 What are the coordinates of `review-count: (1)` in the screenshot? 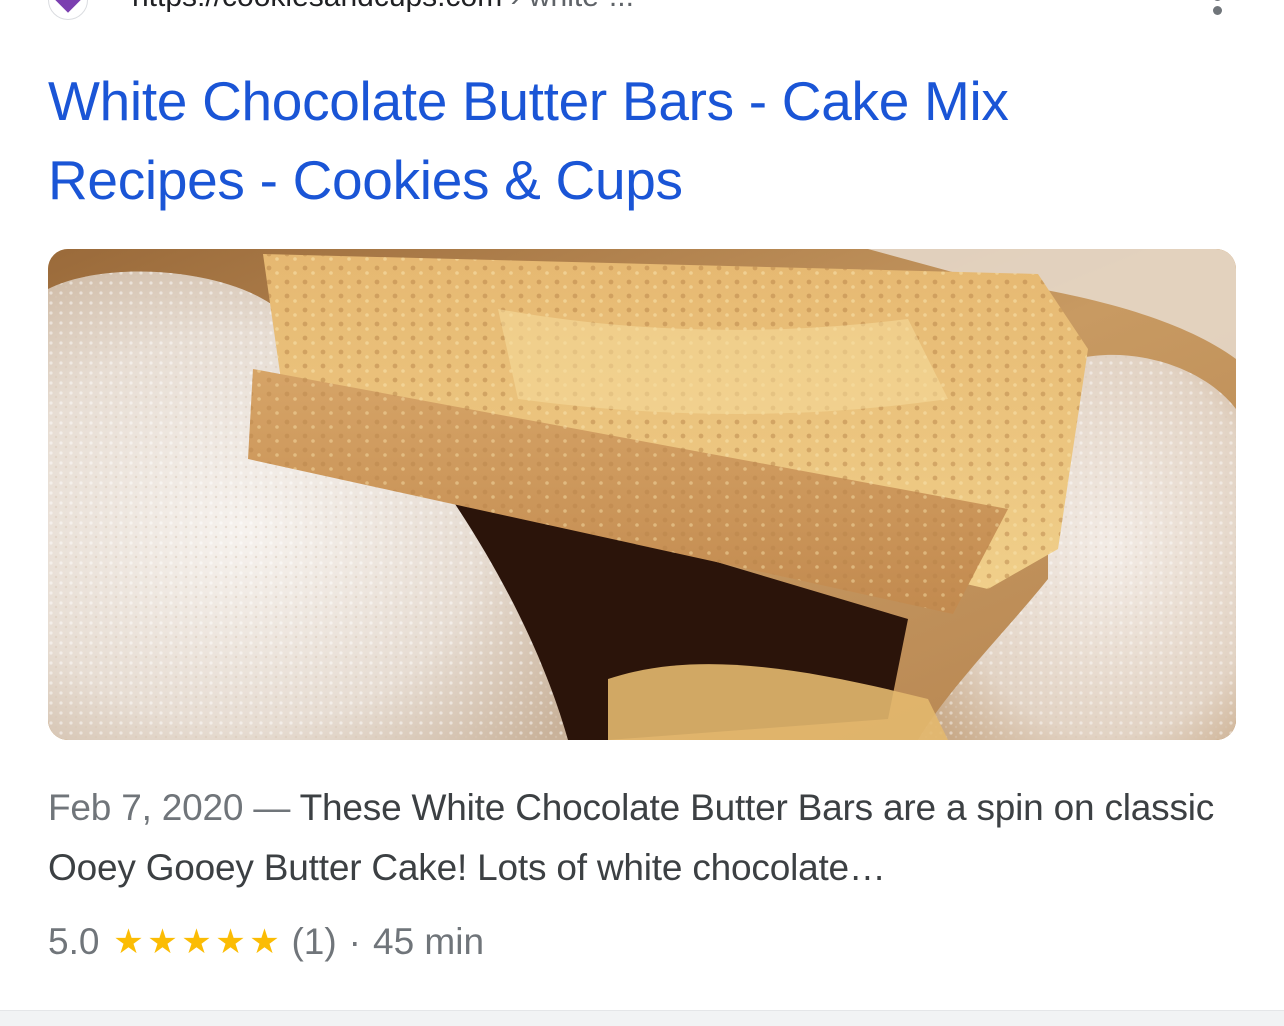 It's located at (314, 941).